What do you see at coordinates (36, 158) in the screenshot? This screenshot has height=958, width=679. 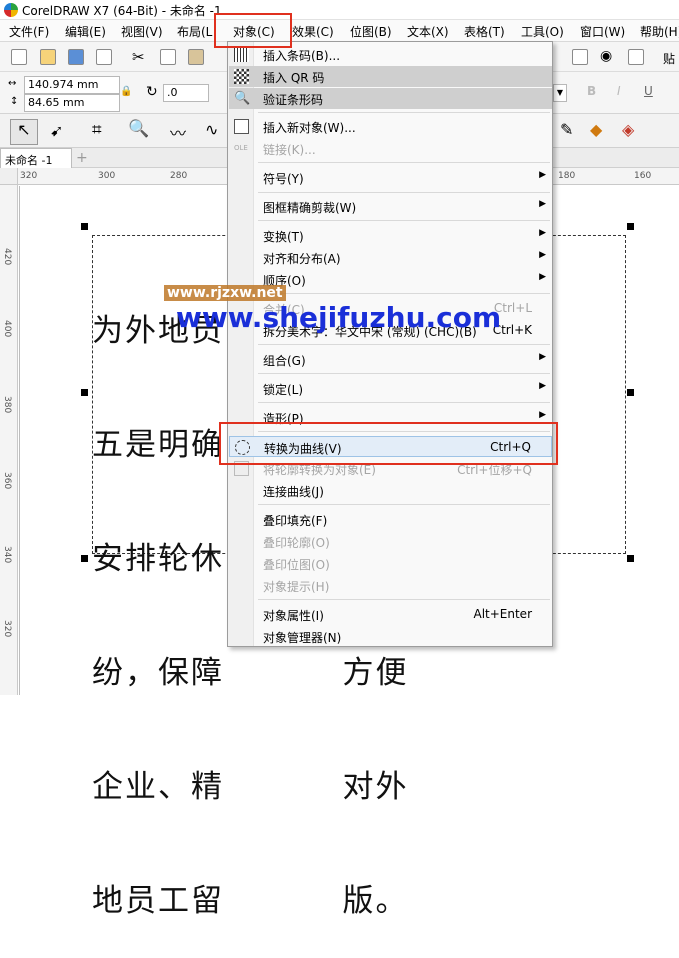 I see `document-tab: 未命名 -1` at bounding box center [36, 158].